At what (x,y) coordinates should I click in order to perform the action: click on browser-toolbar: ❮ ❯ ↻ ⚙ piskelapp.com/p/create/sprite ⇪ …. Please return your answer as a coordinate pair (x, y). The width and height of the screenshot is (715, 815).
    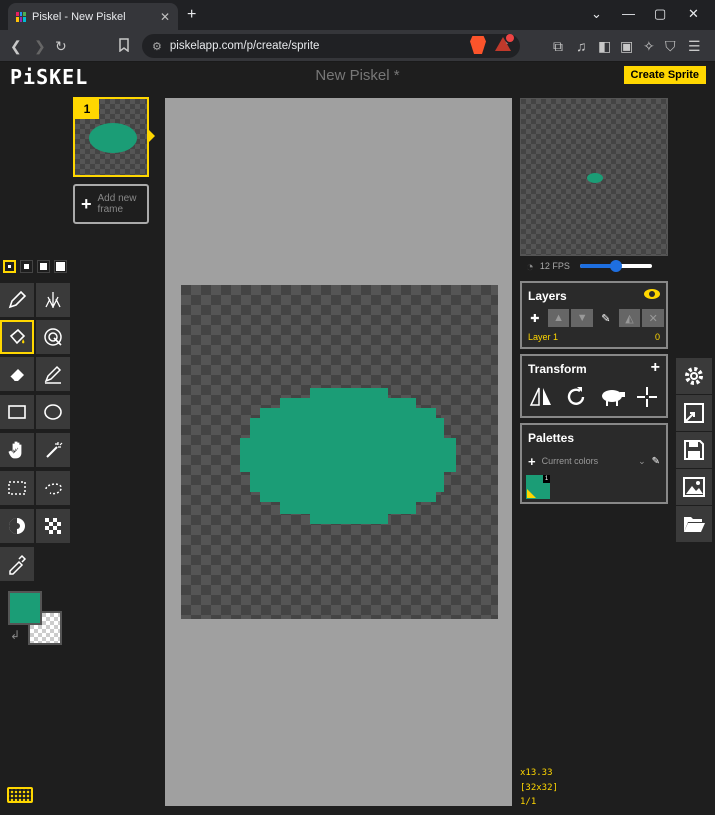
    Looking at the image, I should click on (357, 46).